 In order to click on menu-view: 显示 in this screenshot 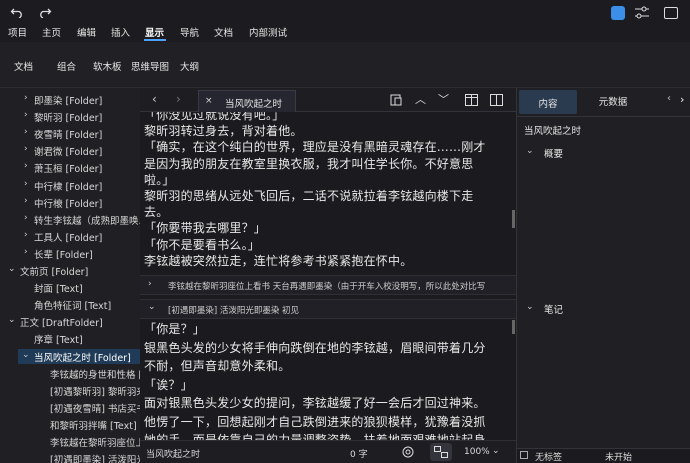, I will do `click(154, 32)`.